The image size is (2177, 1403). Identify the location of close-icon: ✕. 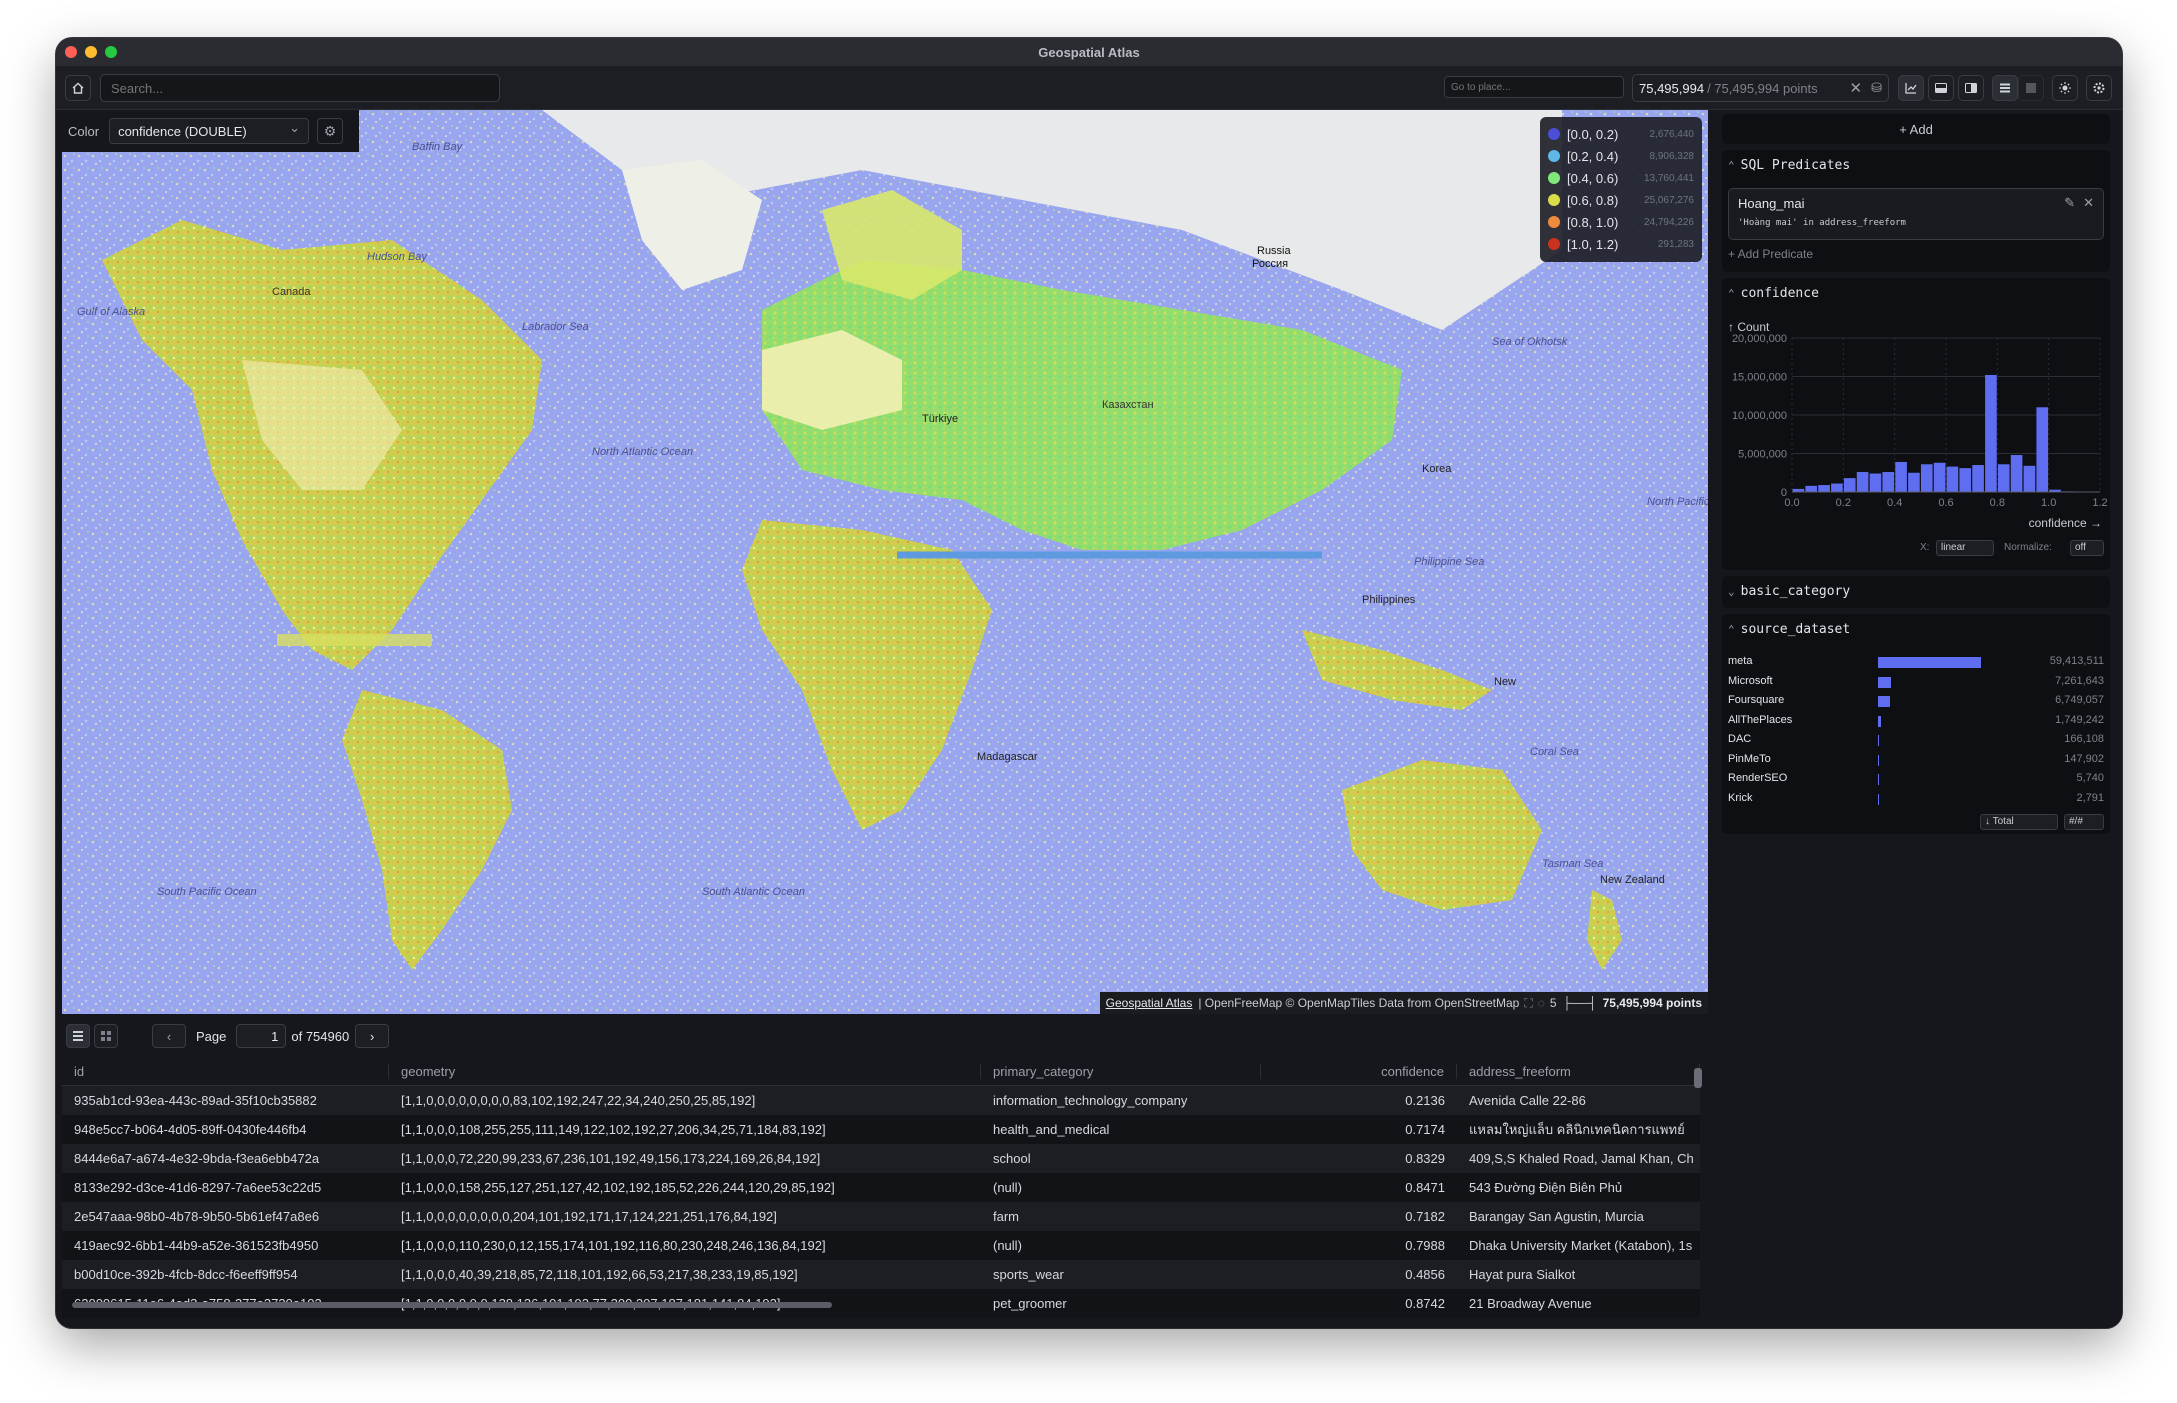
(2088, 203).